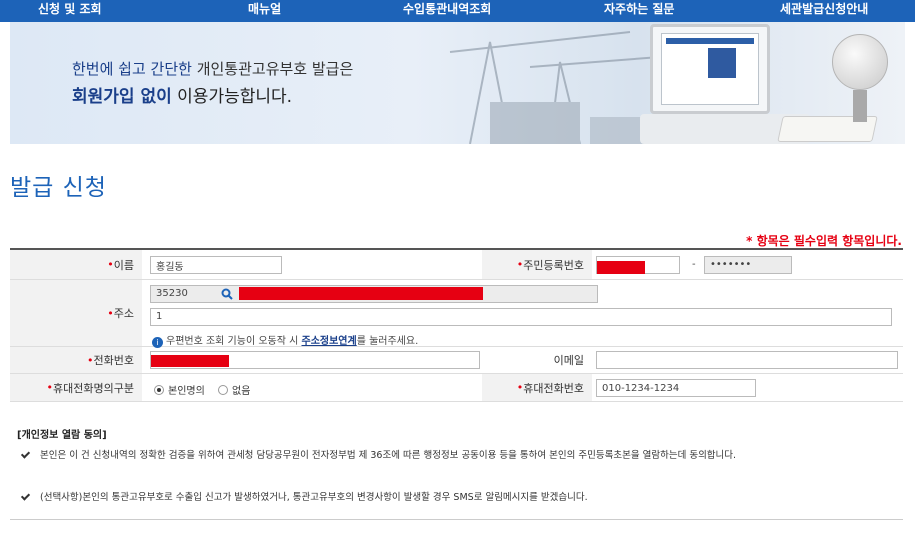  Describe the element at coordinates (456, 388) in the screenshot. I see `row-mobile: • 휴대전화명의구분 본인명의 없음 • 휴대전화번호` at that location.